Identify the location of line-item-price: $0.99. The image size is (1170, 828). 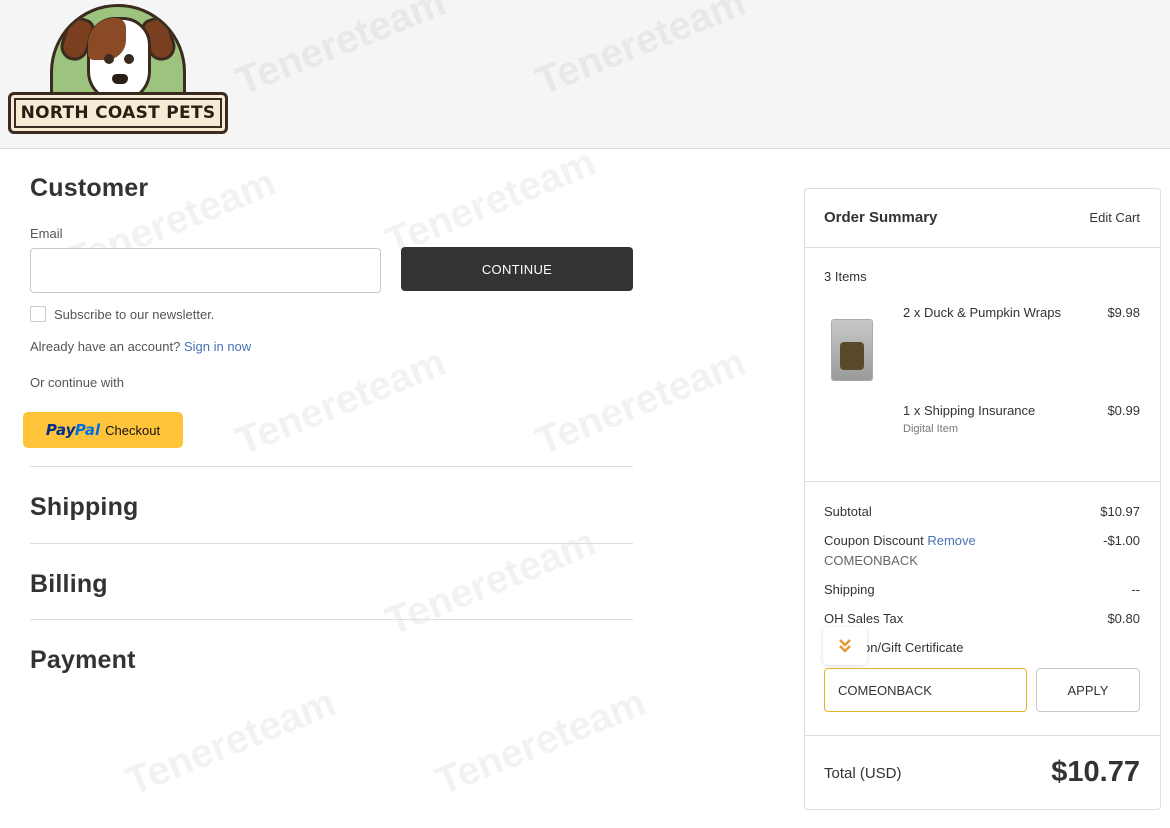
(1123, 410).